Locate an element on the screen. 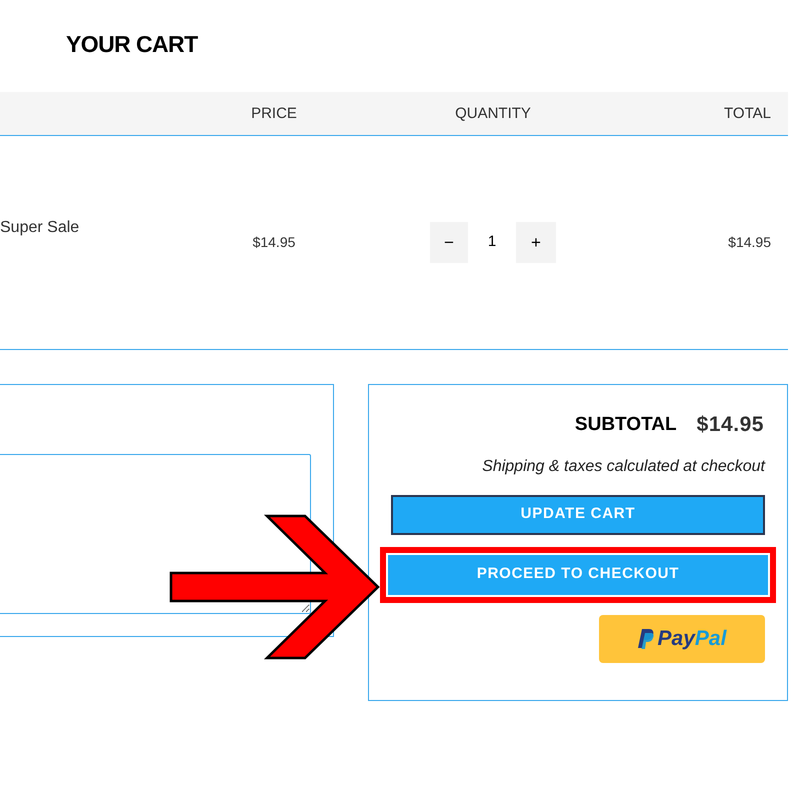 Image resolution: width=800 pixels, height=800 pixels. column-header: TOTAL is located at coordinates (747, 113).